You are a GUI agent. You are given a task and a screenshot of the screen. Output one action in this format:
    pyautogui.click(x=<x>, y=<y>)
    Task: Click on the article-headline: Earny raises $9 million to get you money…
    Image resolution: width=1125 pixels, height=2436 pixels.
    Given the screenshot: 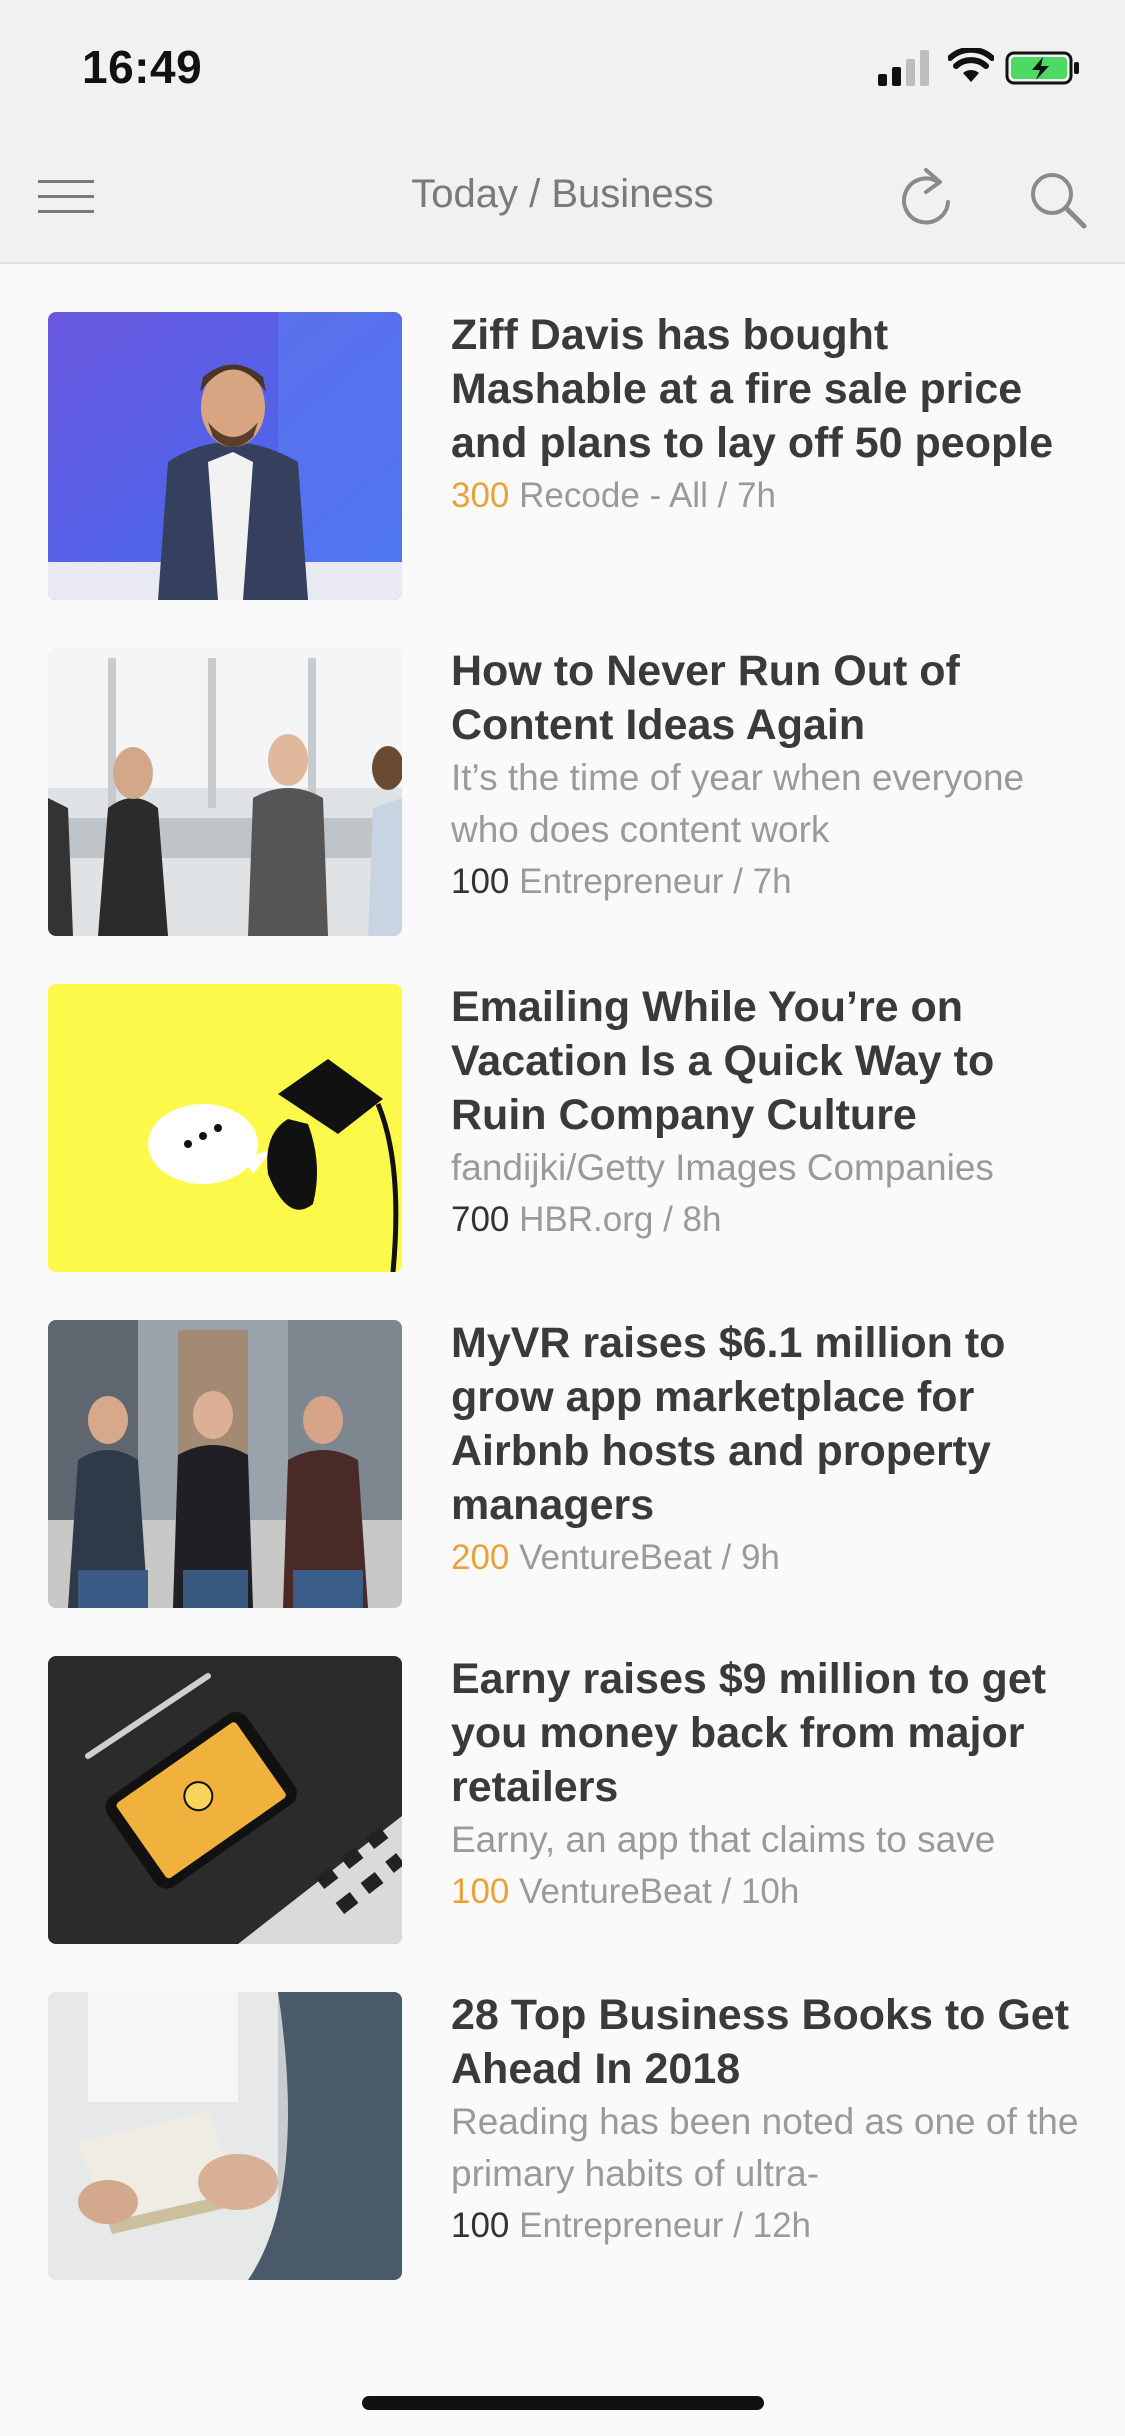 What is the action you would take?
    pyautogui.click(x=749, y=1733)
    